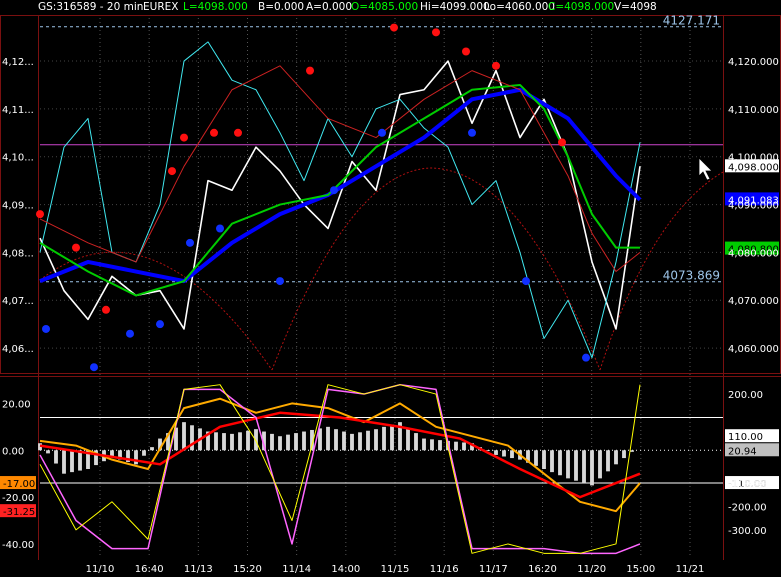  Describe the element at coordinates (753, 158) in the screenshot. I see `y-tick-label-right: 4,100.000` at that location.